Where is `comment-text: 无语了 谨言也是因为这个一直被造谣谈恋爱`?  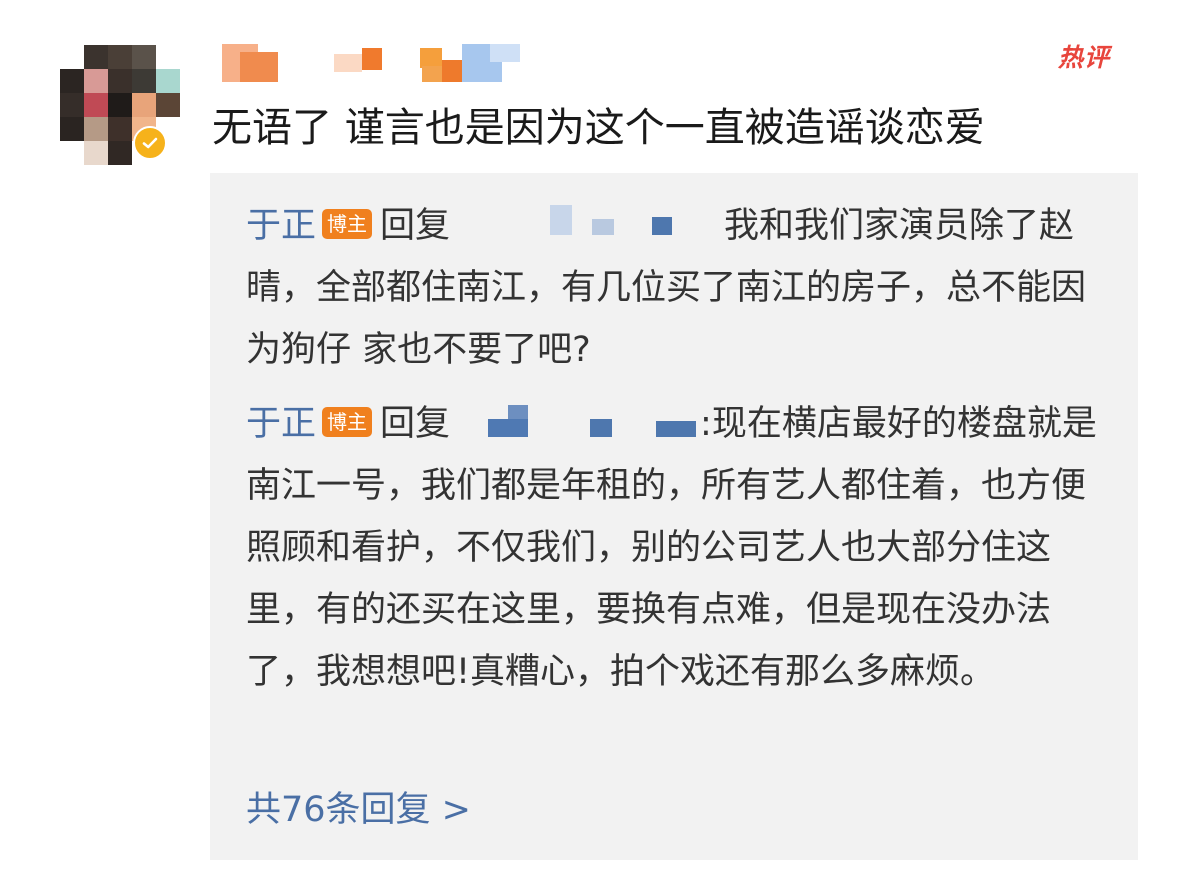 comment-text: 无语了 谨言也是因为这个一直被造谣谈恋爱 is located at coordinates (598, 128).